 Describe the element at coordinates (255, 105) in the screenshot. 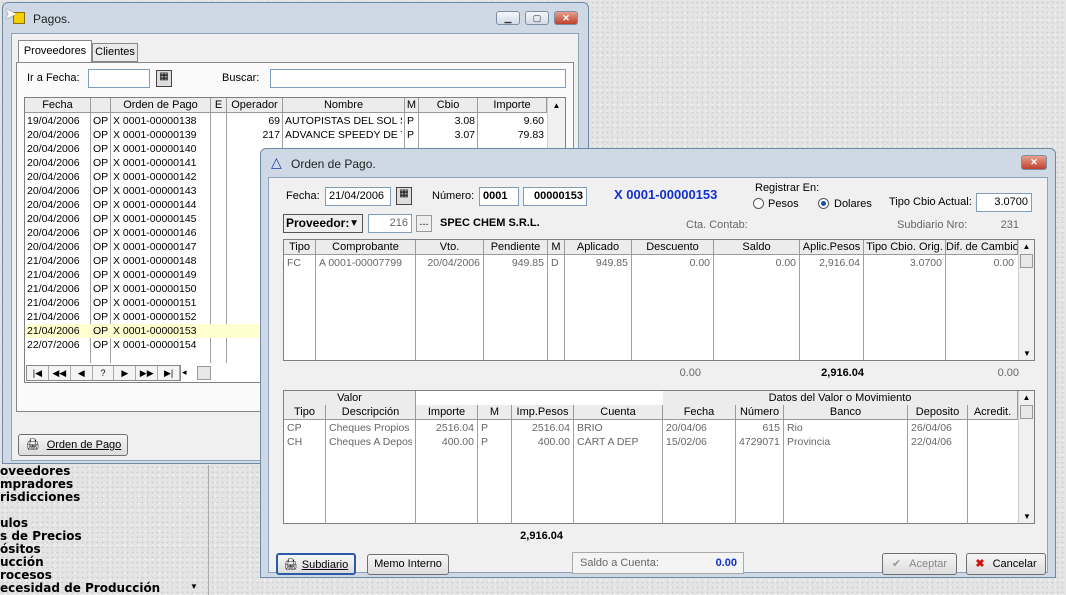

I see `column-header: Operador` at that location.